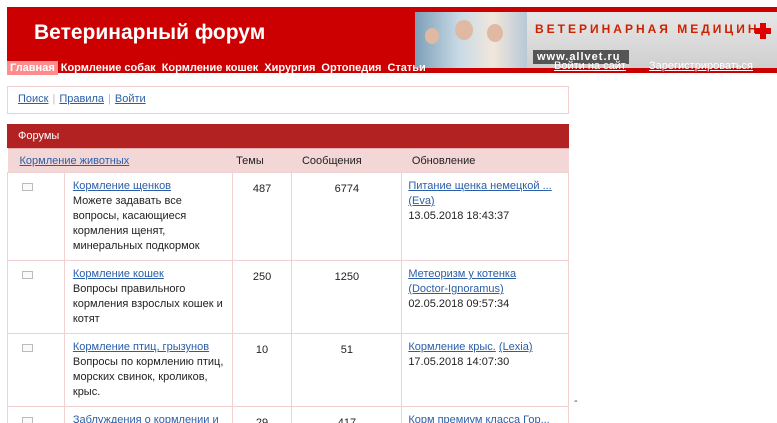 Image resolution: width=777 pixels, height=423 pixels. Describe the element at coordinates (122, 186) in the screenshot. I see `forum-link: Кормление щенков` at that location.